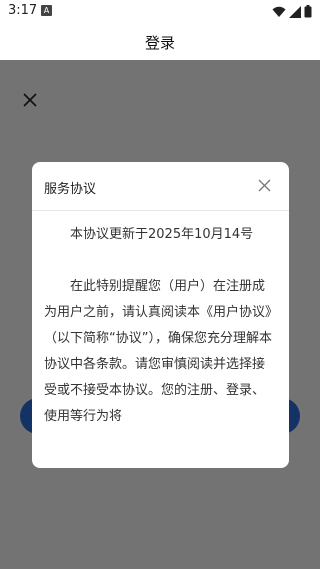 The height and width of the screenshot is (569, 320). I want to click on page-title: 登录, so click(159, 43).